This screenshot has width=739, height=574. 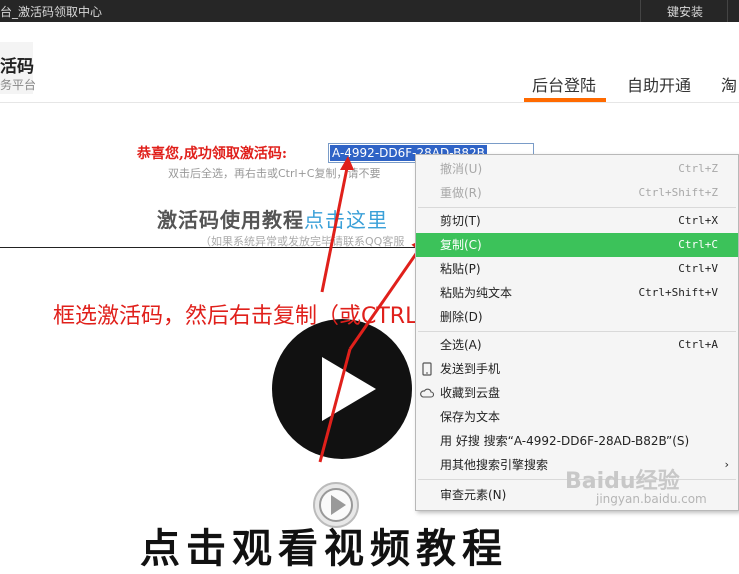 What do you see at coordinates (470, 393) in the screenshot?
I see `menu-save-to-cloud-label: 收藏到云盘` at bounding box center [470, 393].